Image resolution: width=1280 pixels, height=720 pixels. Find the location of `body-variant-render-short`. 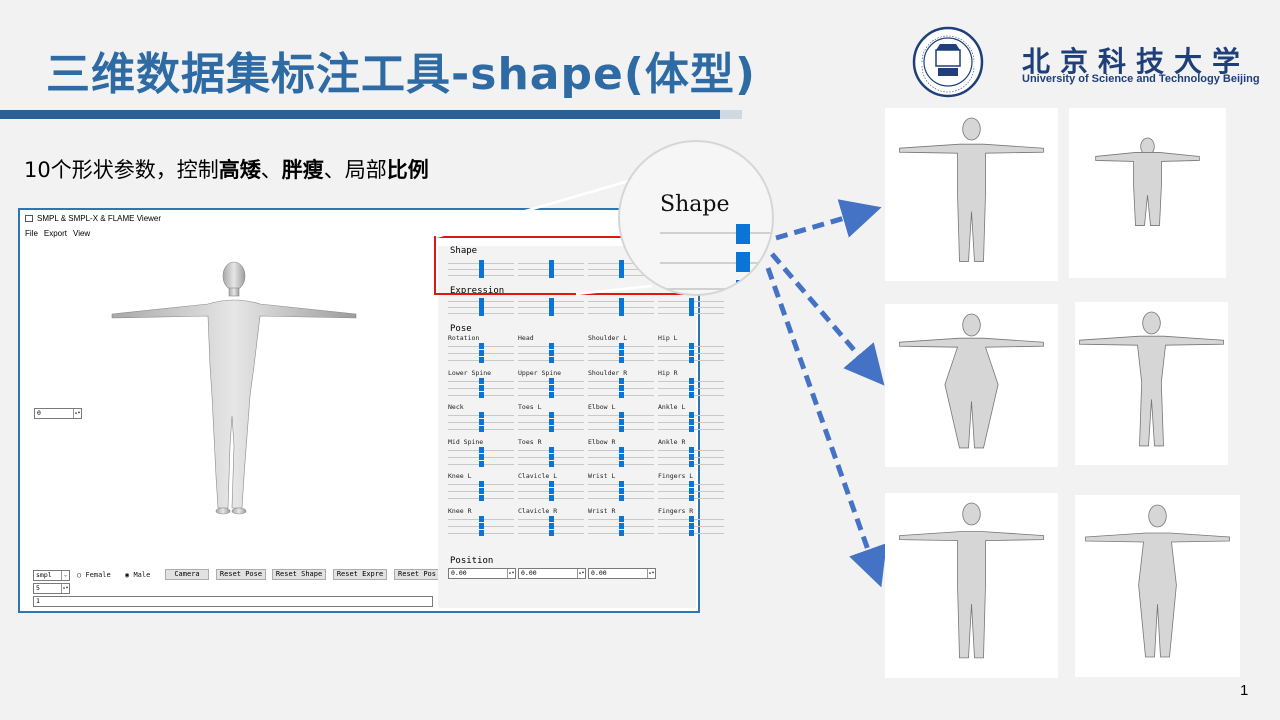

body-variant-render-short is located at coordinates (1147, 193).